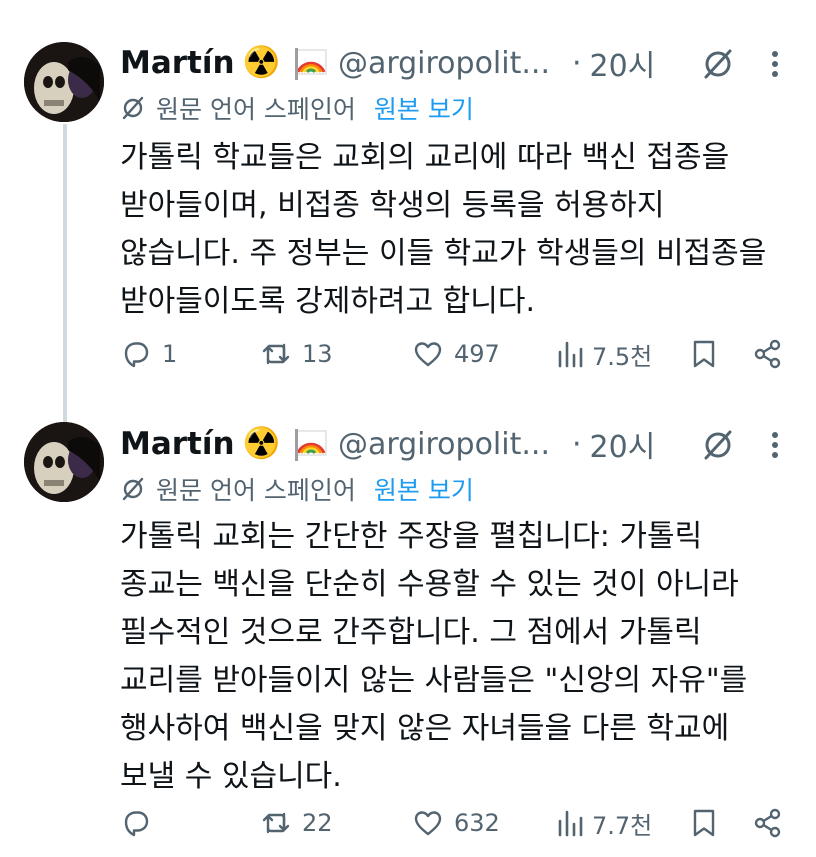 The image size is (816, 857). I want to click on like-count: 632, so click(477, 823).